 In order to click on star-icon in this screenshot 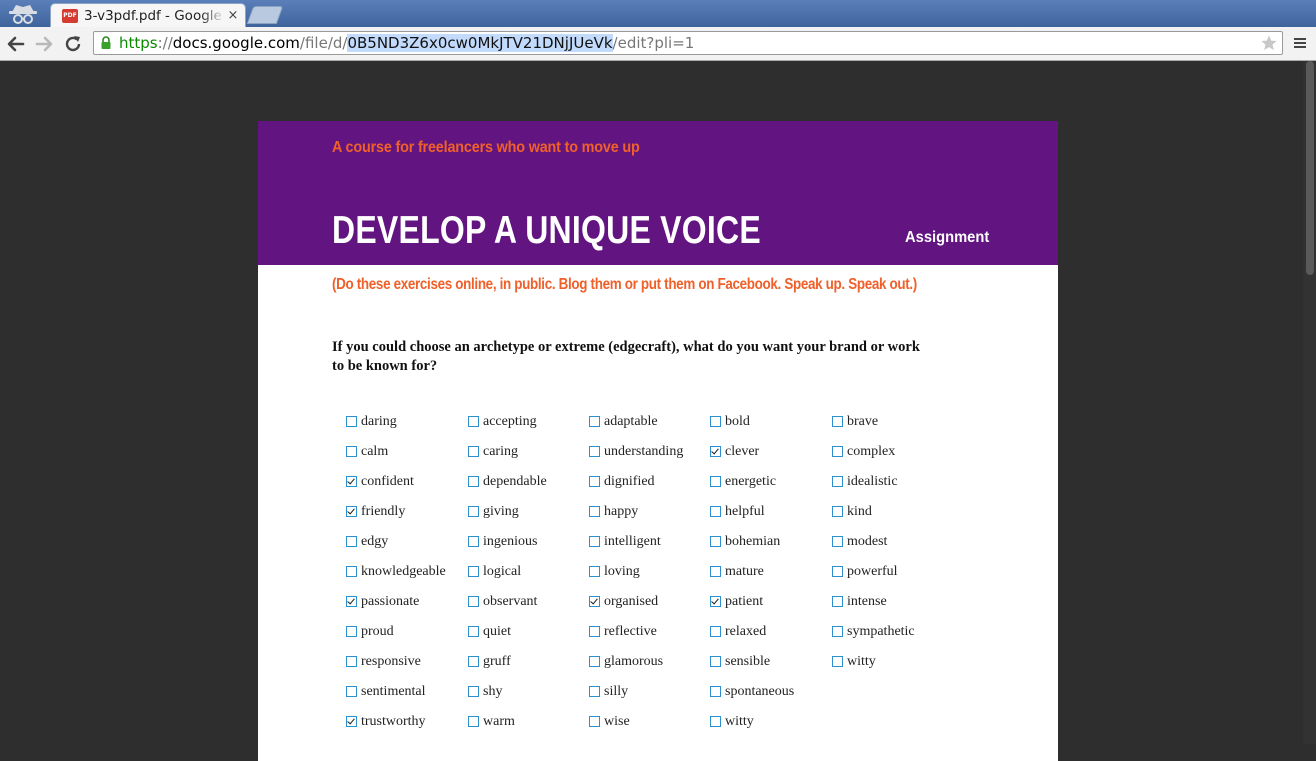, I will do `click(1269, 43)`.